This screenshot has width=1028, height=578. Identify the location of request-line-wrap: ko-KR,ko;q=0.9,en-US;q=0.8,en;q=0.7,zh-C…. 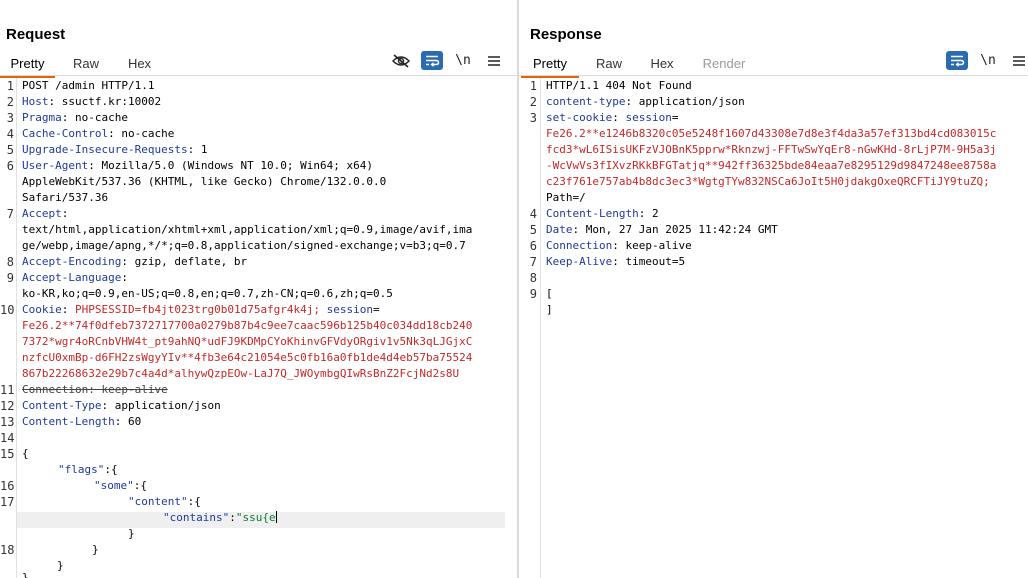
(207, 293).